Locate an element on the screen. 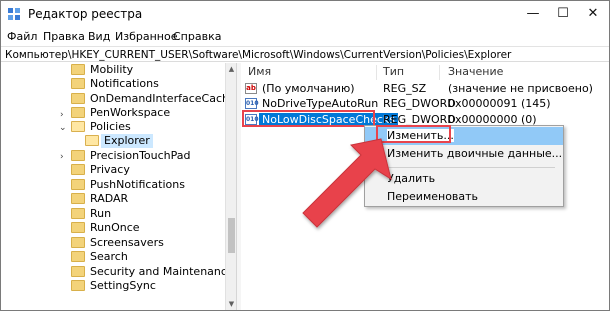 The height and width of the screenshot is (311, 610). tree-item-label: PushNotifications is located at coordinates (137, 184).